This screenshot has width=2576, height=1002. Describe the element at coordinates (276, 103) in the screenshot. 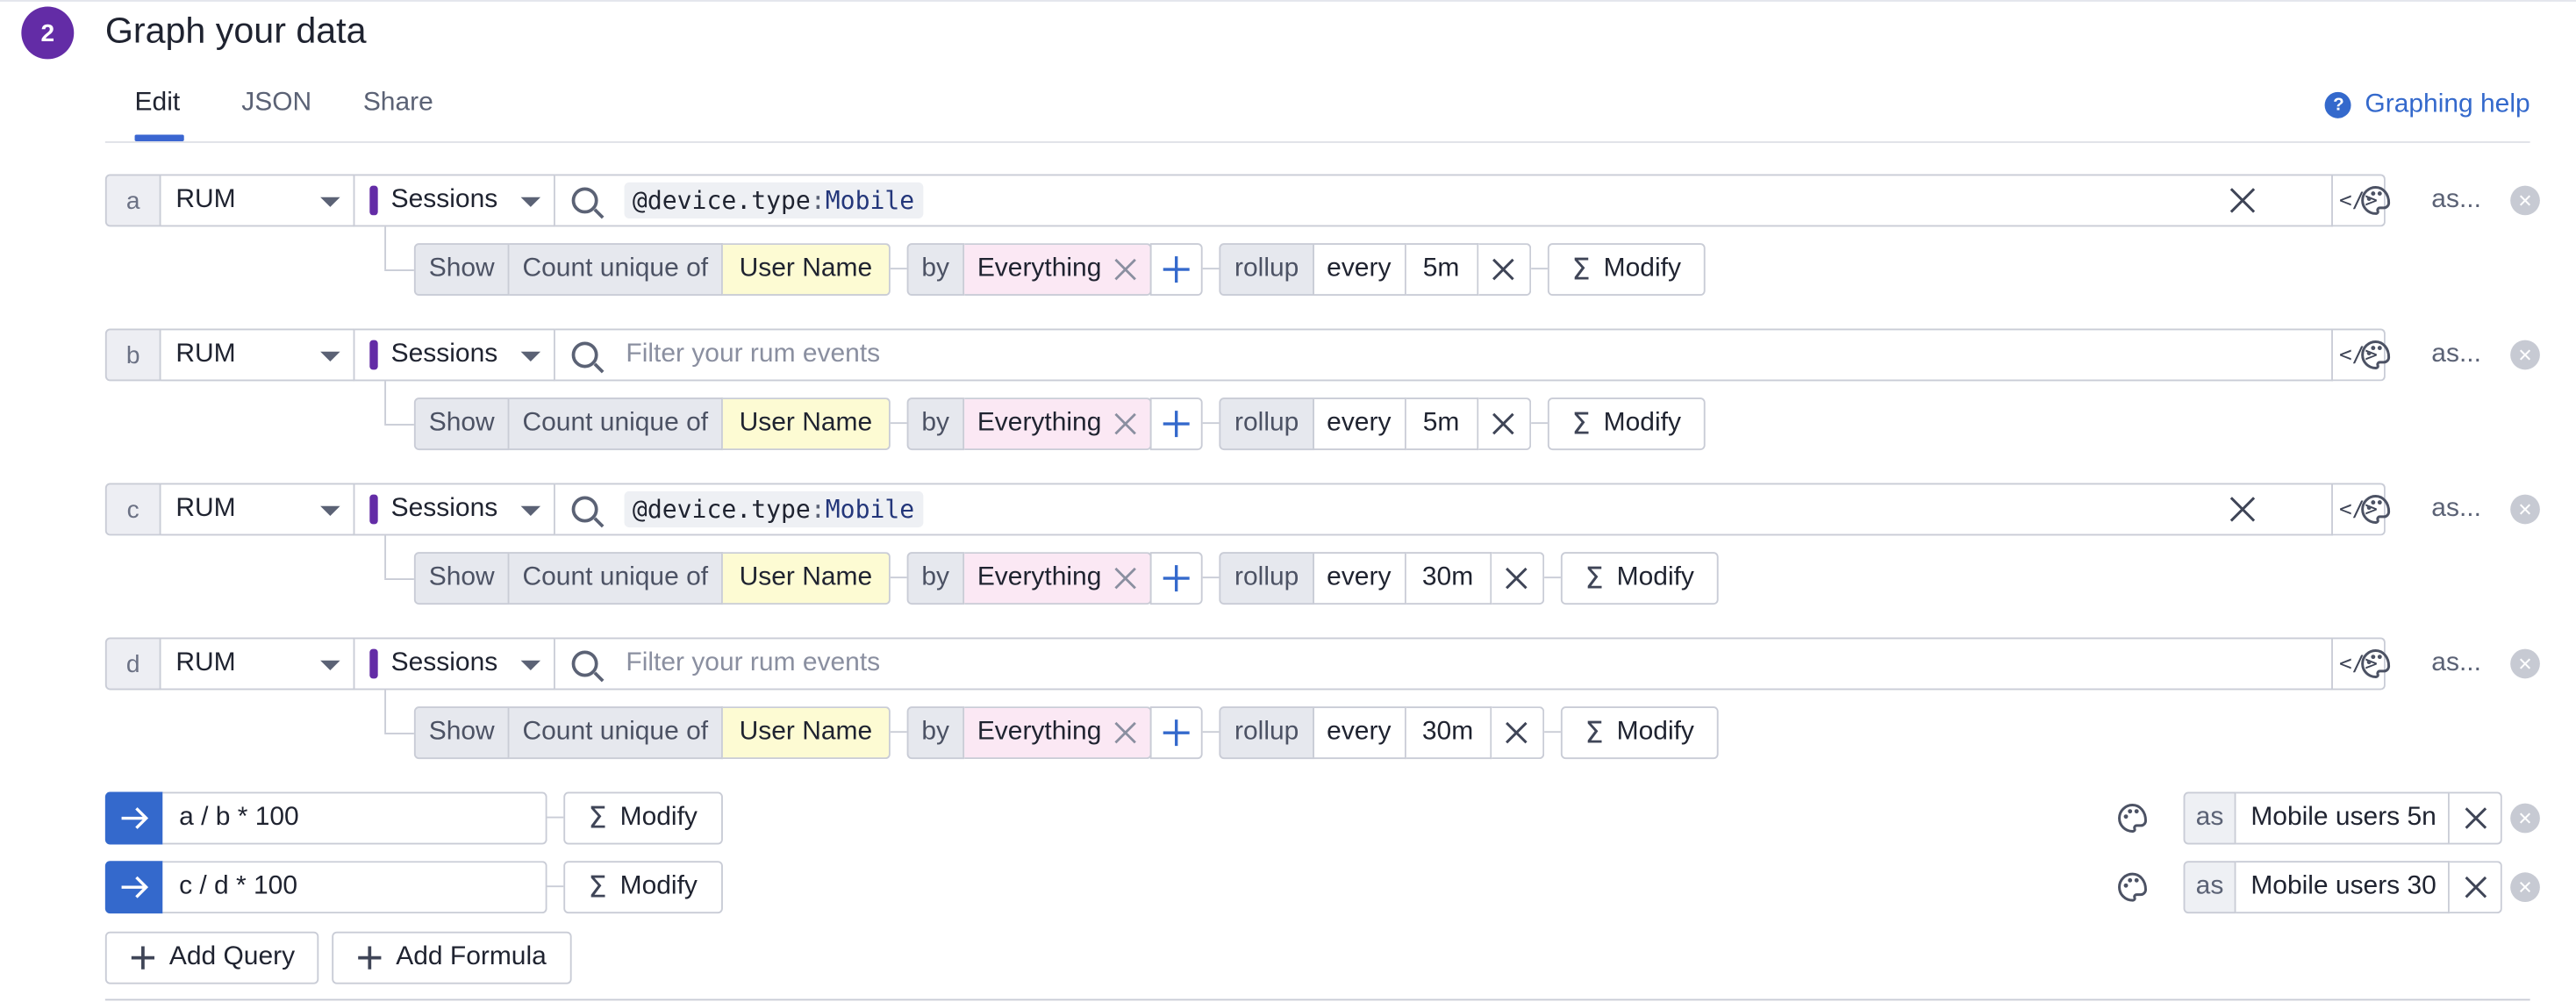

I see `tab-json: JSON` at that location.